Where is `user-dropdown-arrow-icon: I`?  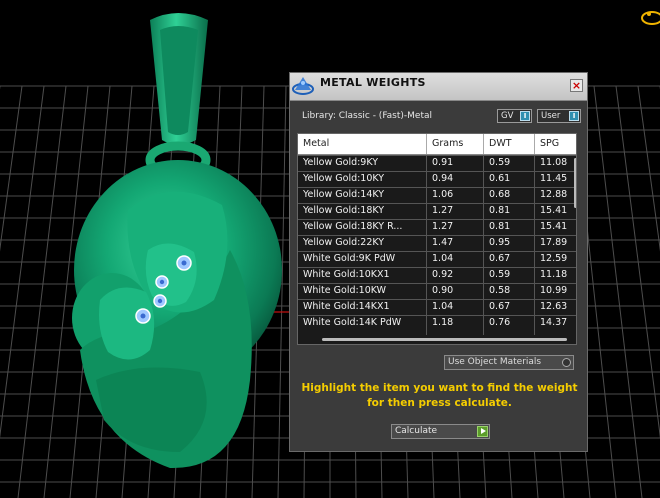 user-dropdown-arrow-icon: I is located at coordinates (574, 116).